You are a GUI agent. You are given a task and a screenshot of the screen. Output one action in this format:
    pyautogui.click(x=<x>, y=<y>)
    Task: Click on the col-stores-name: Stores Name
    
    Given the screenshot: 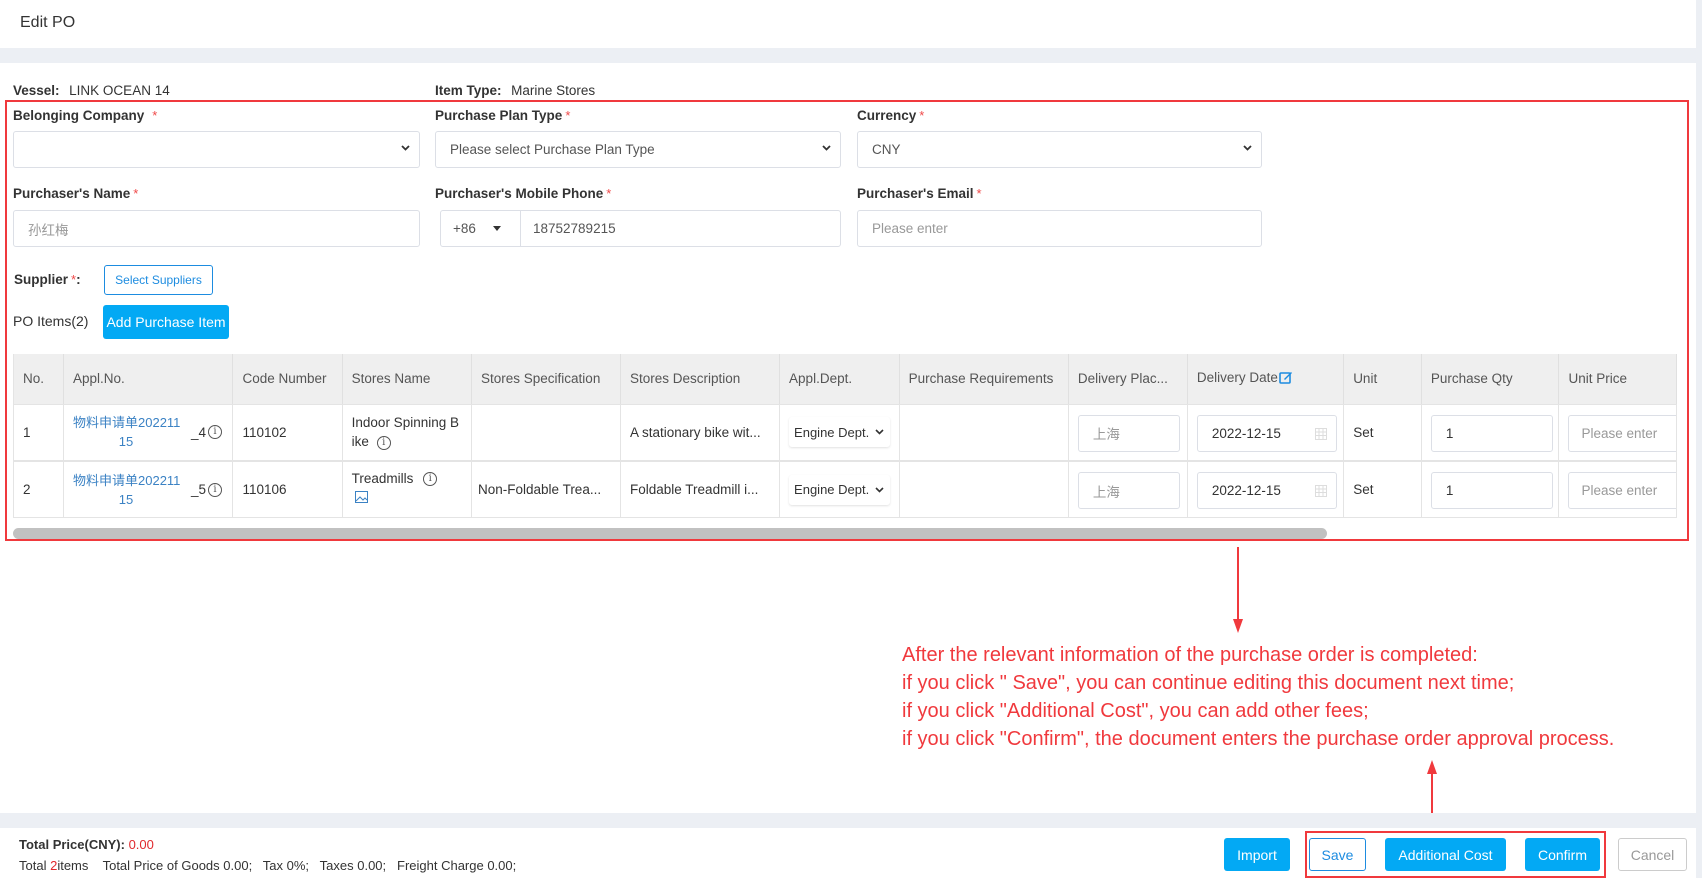 What is the action you would take?
    pyautogui.click(x=407, y=379)
    